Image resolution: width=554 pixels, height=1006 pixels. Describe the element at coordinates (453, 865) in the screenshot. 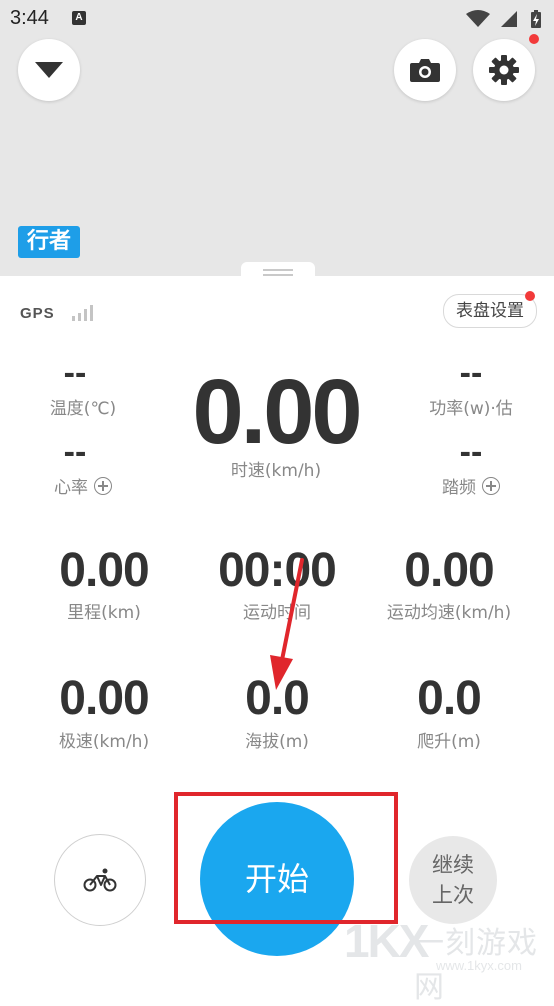

I see `resume-line1: 继续` at that location.